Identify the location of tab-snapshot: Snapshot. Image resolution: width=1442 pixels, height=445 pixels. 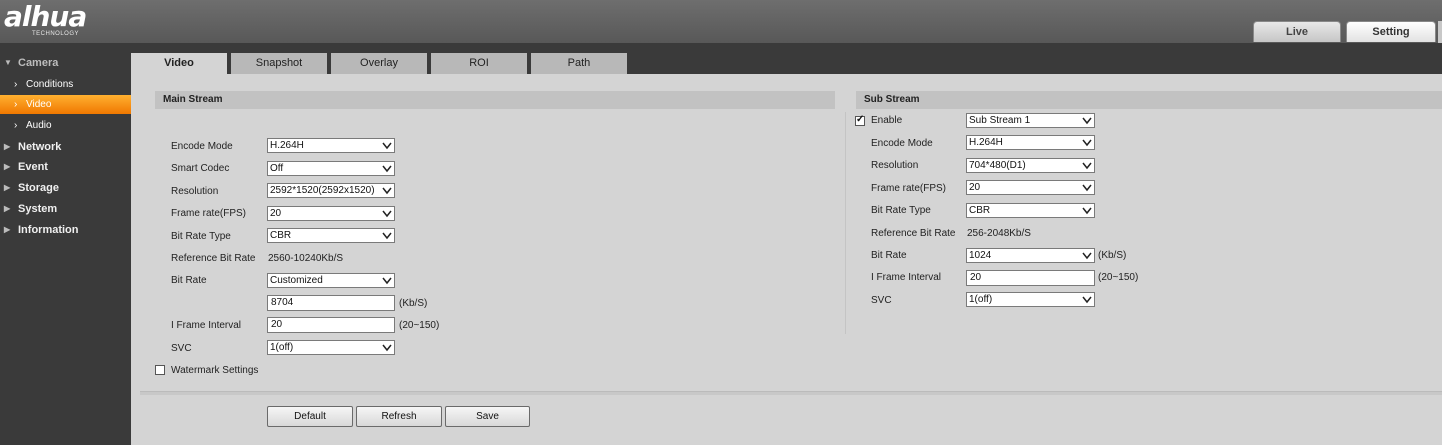
(279, 63).